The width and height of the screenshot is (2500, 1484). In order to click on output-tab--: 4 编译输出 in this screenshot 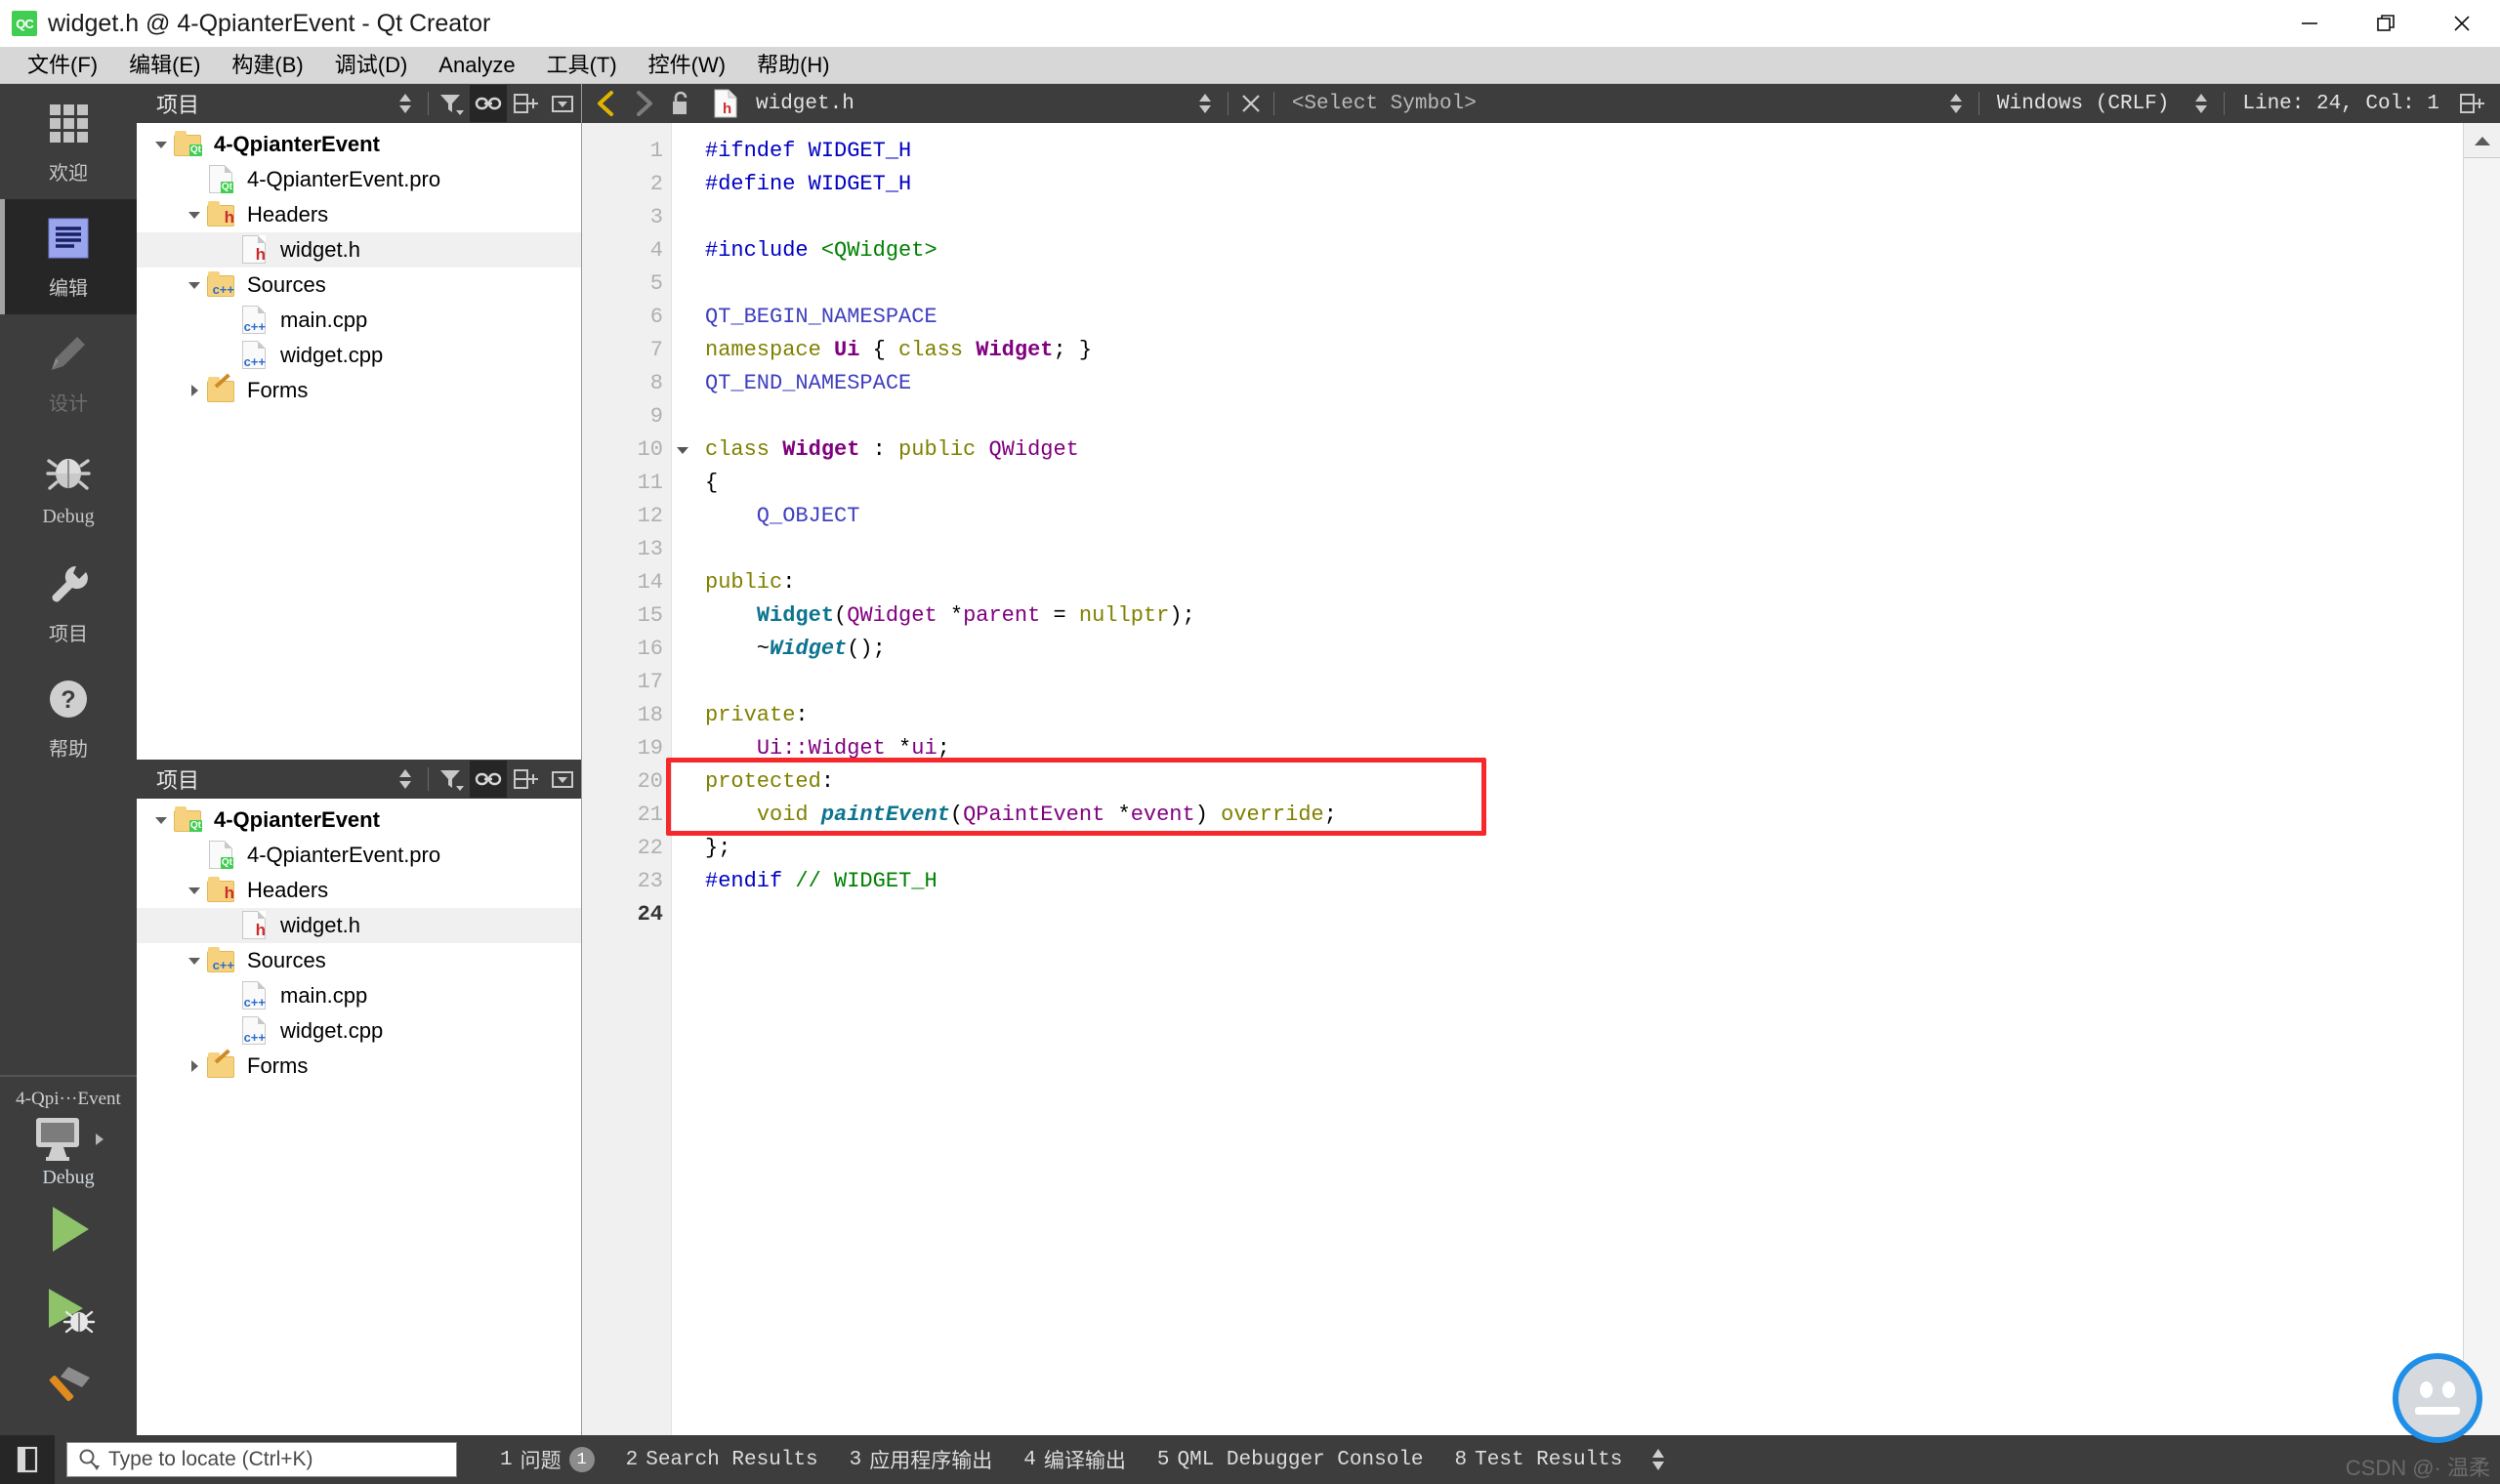, I will do `click(1075, 1460)`.